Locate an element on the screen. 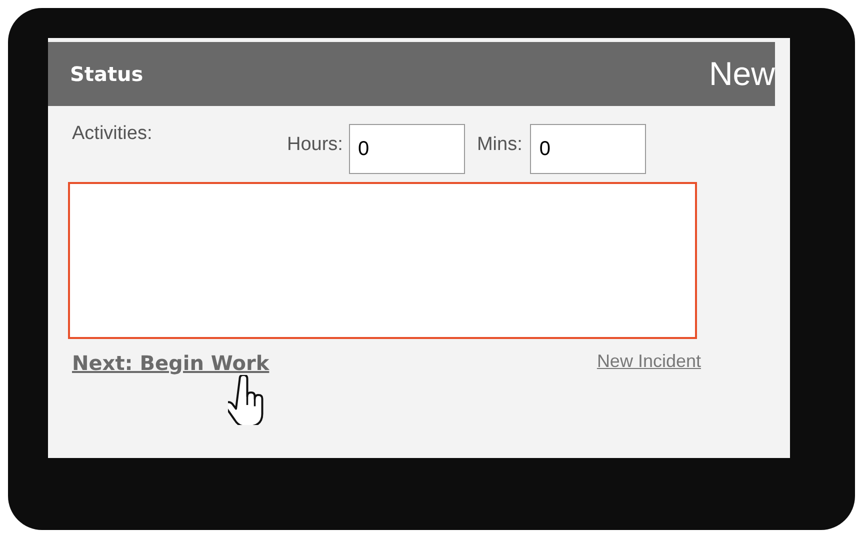 This screenshot has width=861, height=538. hand-cursor-icon is located at coordinates (246, 400).